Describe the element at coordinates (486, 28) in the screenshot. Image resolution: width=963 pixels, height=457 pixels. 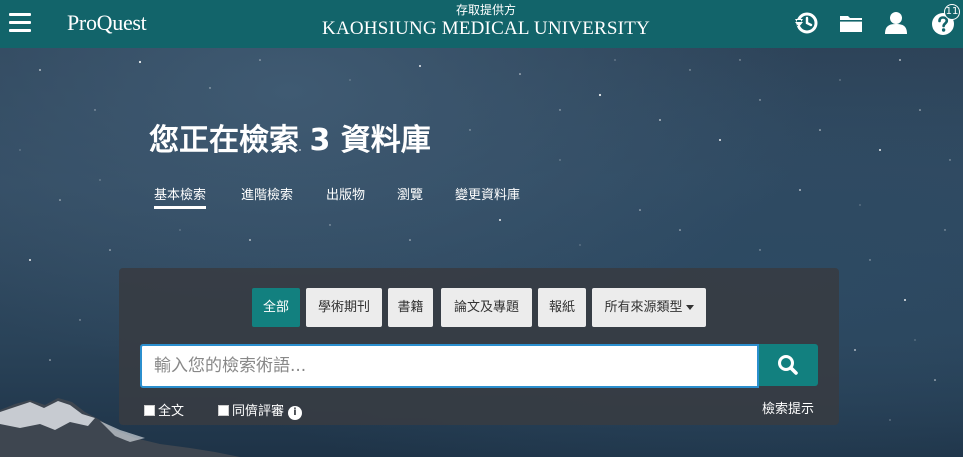
I see `access-provider-name: KAOHSIUNG MEDICAL UNIVERSITY` at that location.